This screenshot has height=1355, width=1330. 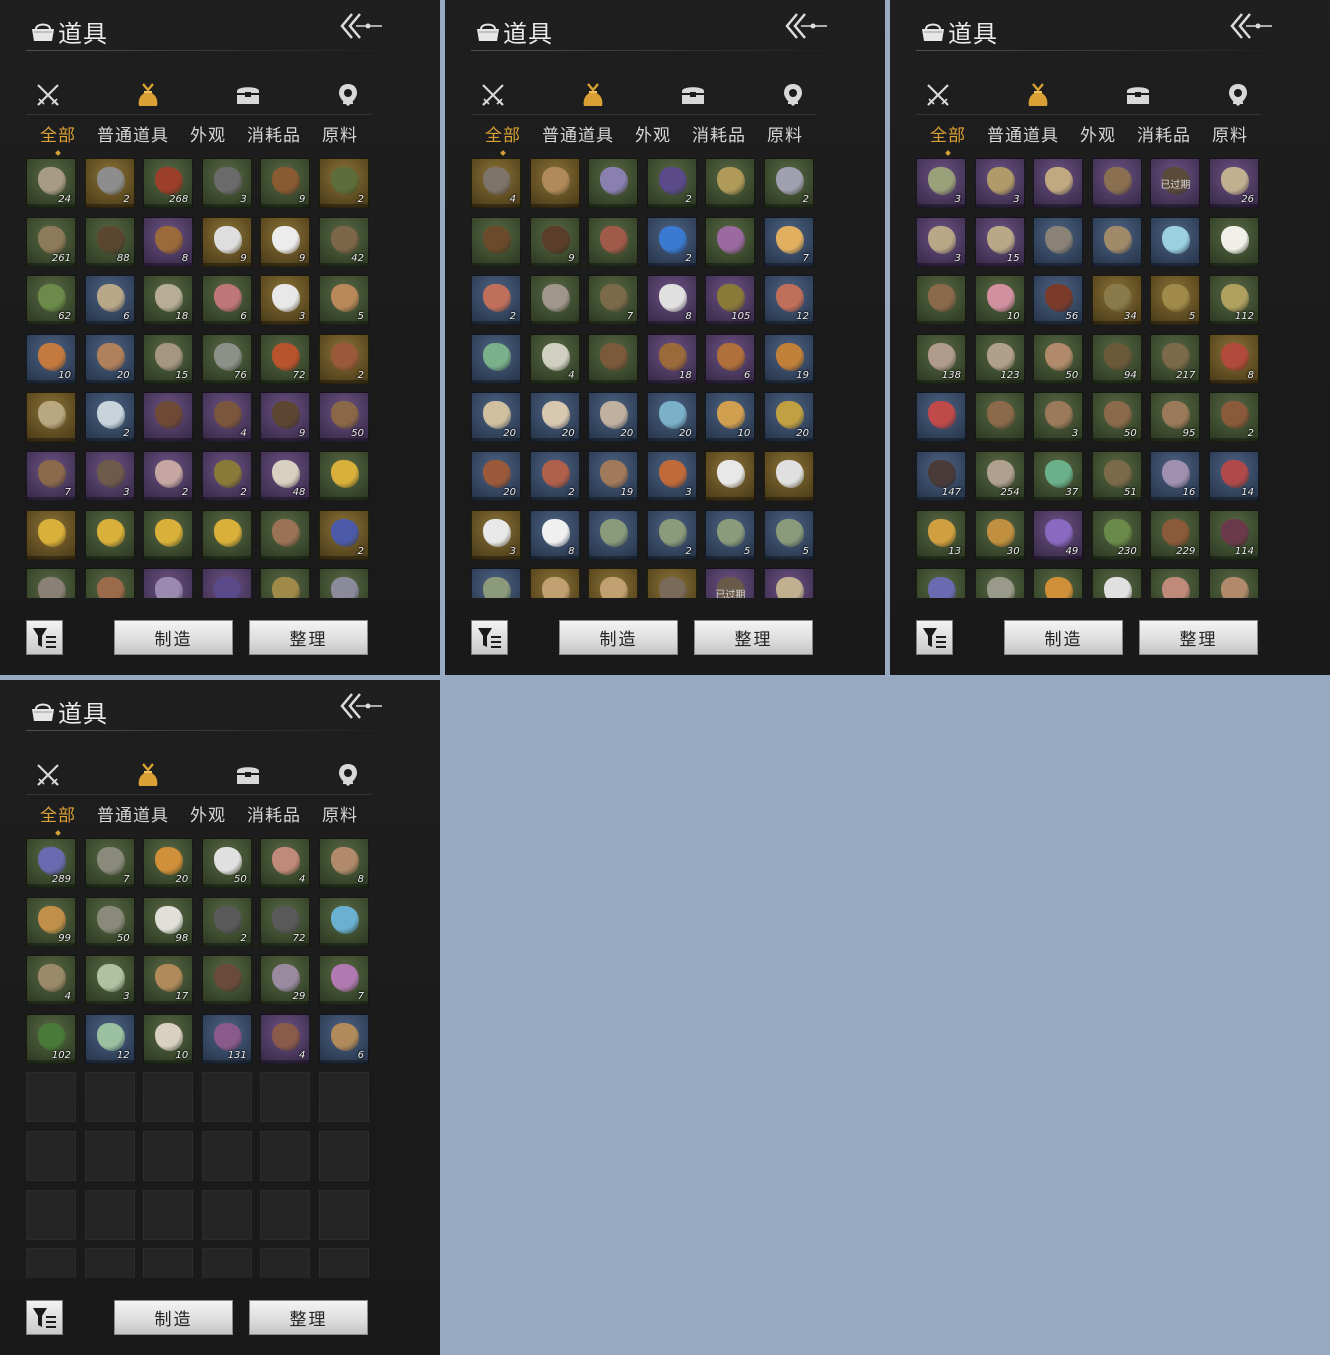 I want to click on item-slot: 261, so click(x=51, y=241).